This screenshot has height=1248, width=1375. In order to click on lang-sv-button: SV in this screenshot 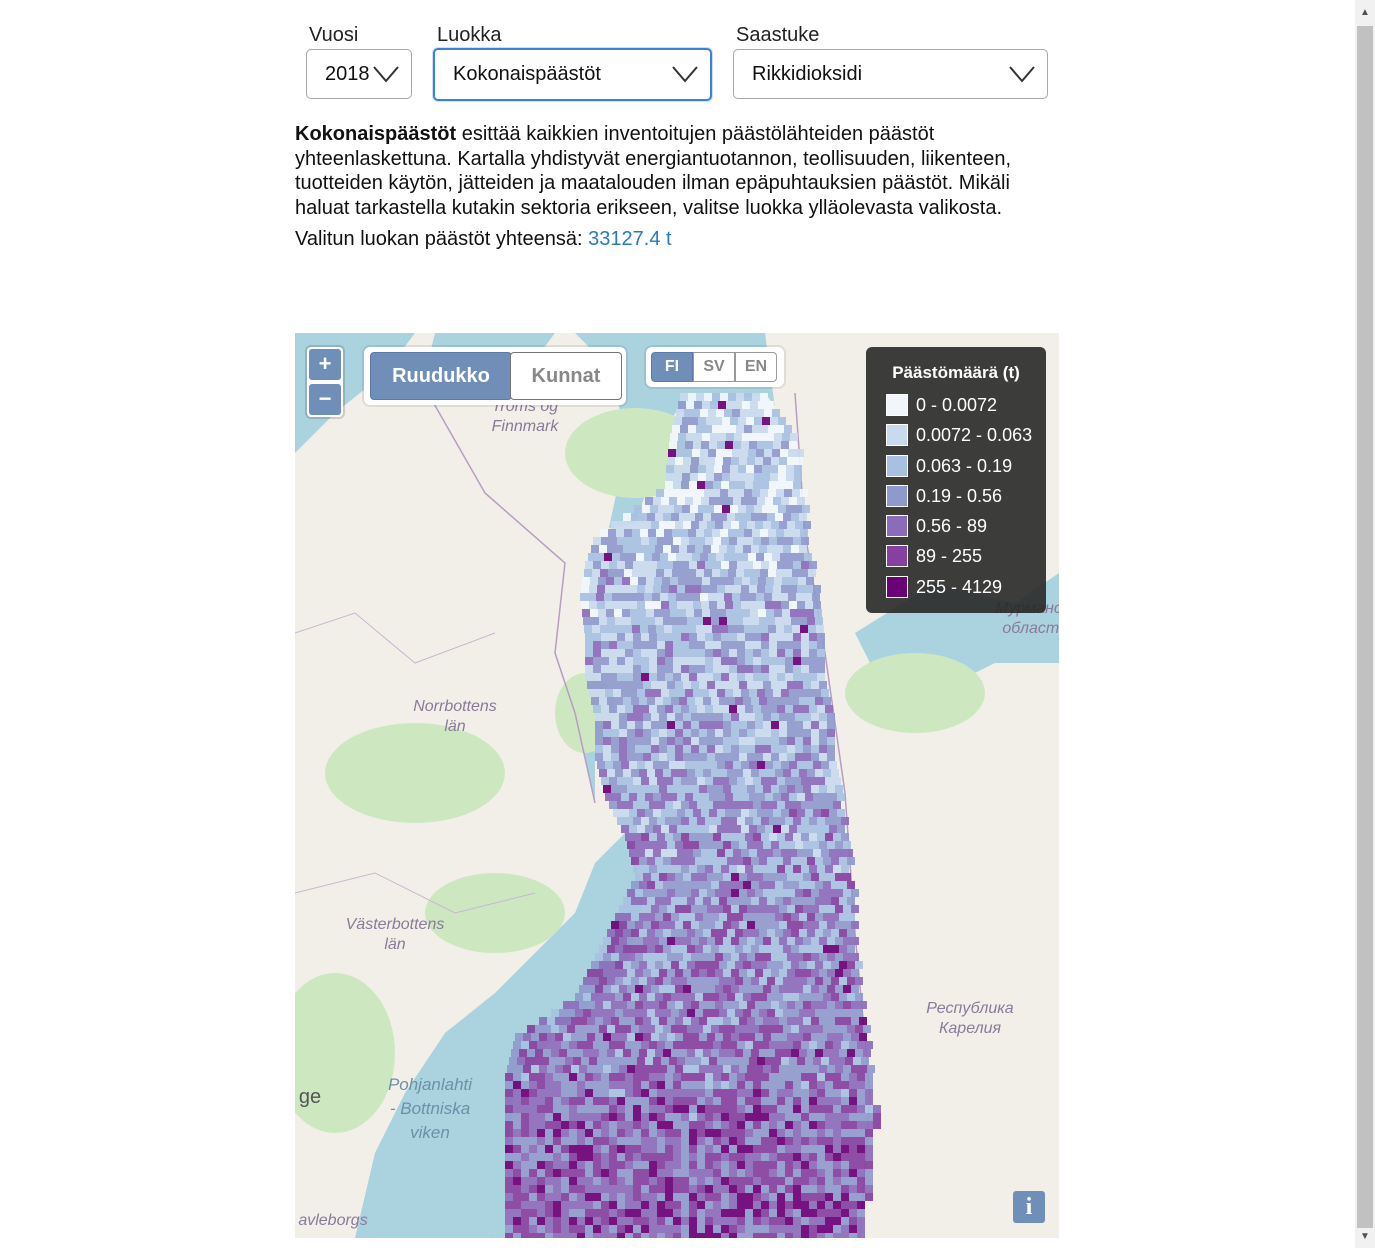, I will do `click(714, 367)`.